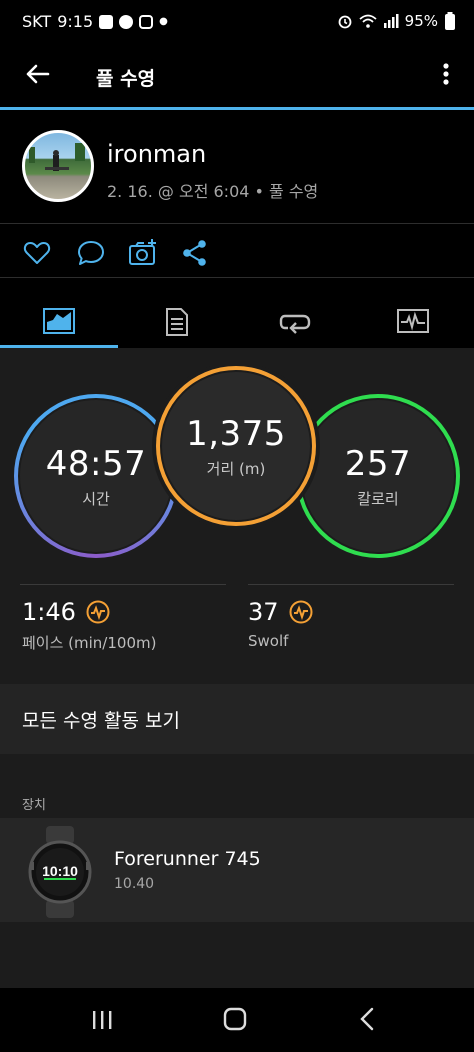  What do you see at coordinates (38, 74) in the screenshot?
I see `back-arrow-icon` at bounding box center [38, 74].